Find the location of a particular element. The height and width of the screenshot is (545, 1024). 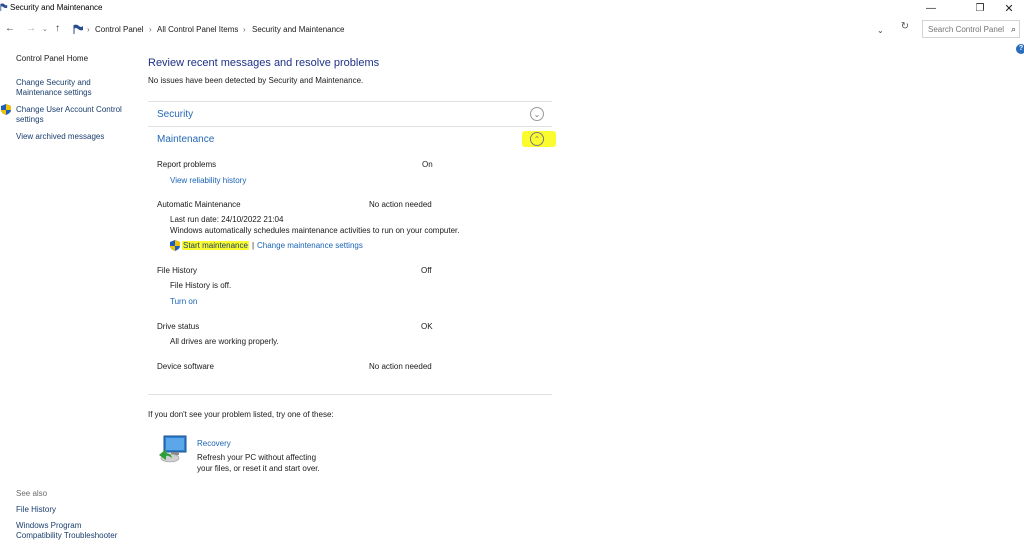

last-run-date: Last run date: 24/10/2022 21:04 is located at coordinates (227, 219).